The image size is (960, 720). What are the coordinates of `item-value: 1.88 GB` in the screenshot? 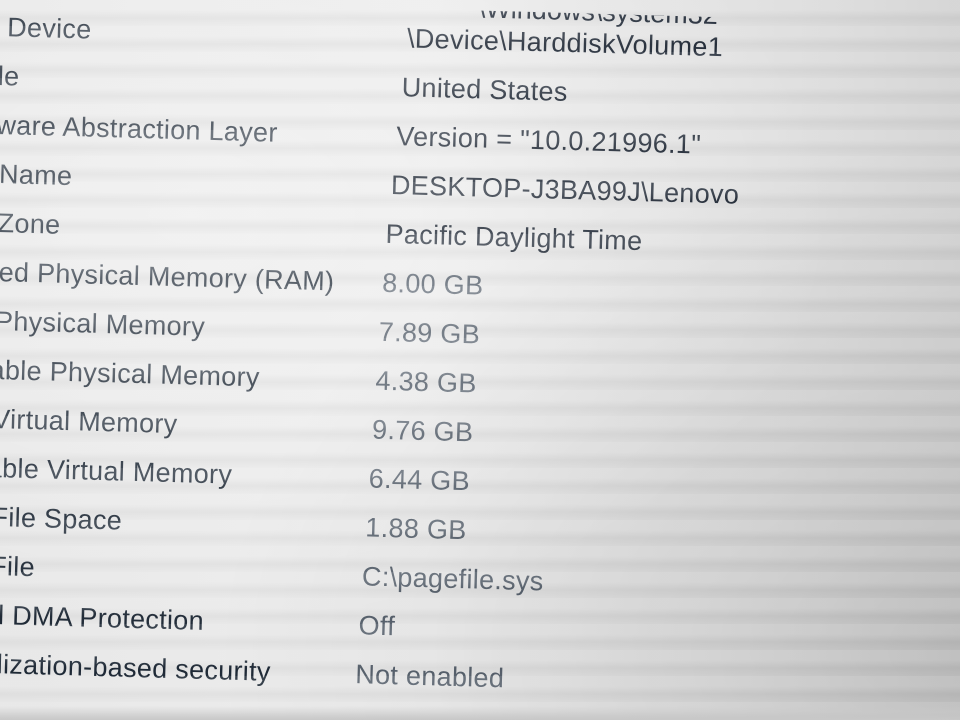 It's located at (415, 529).